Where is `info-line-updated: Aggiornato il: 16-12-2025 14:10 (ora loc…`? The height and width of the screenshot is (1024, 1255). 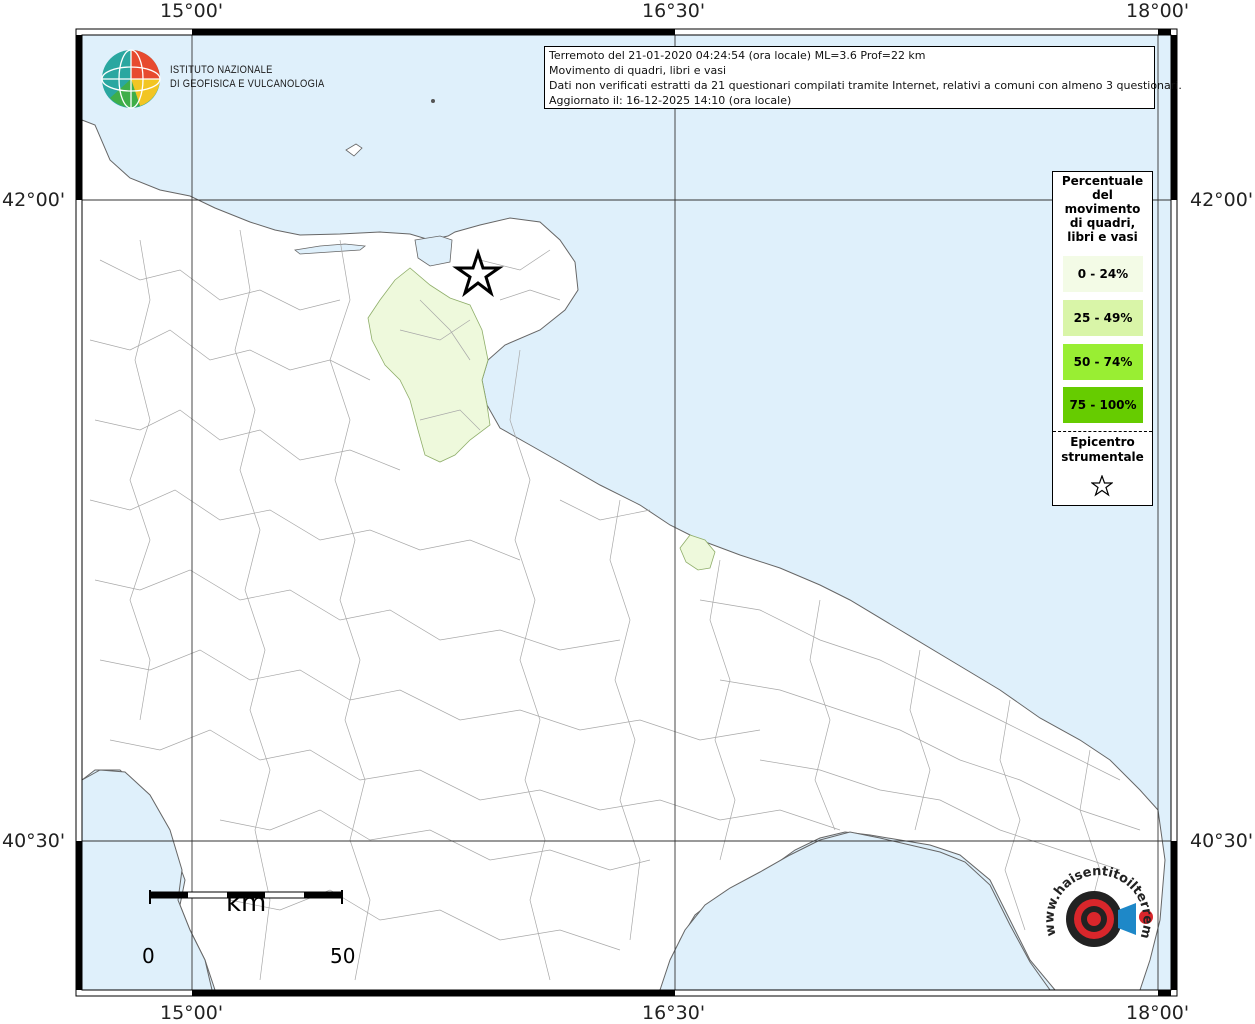 info-line-updated: Aggiornato il: 16-12-2025 14:10 (ora loc… is located at coordinates (670, 100).